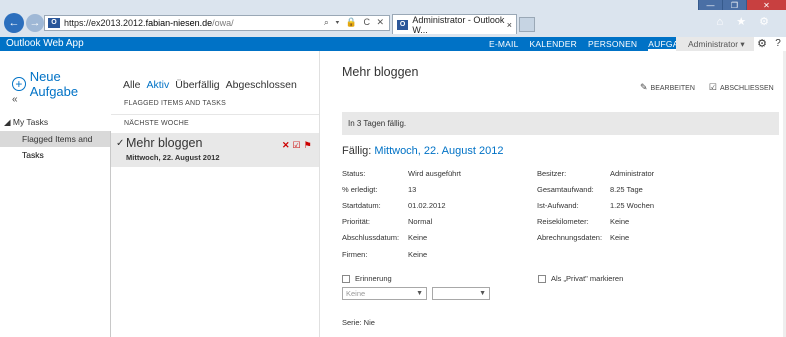 This screenshot has height=337, width=786. Describe the element at coordinates (286, 145) in the screenshot. I see `delete-icon: ✕` at that location.